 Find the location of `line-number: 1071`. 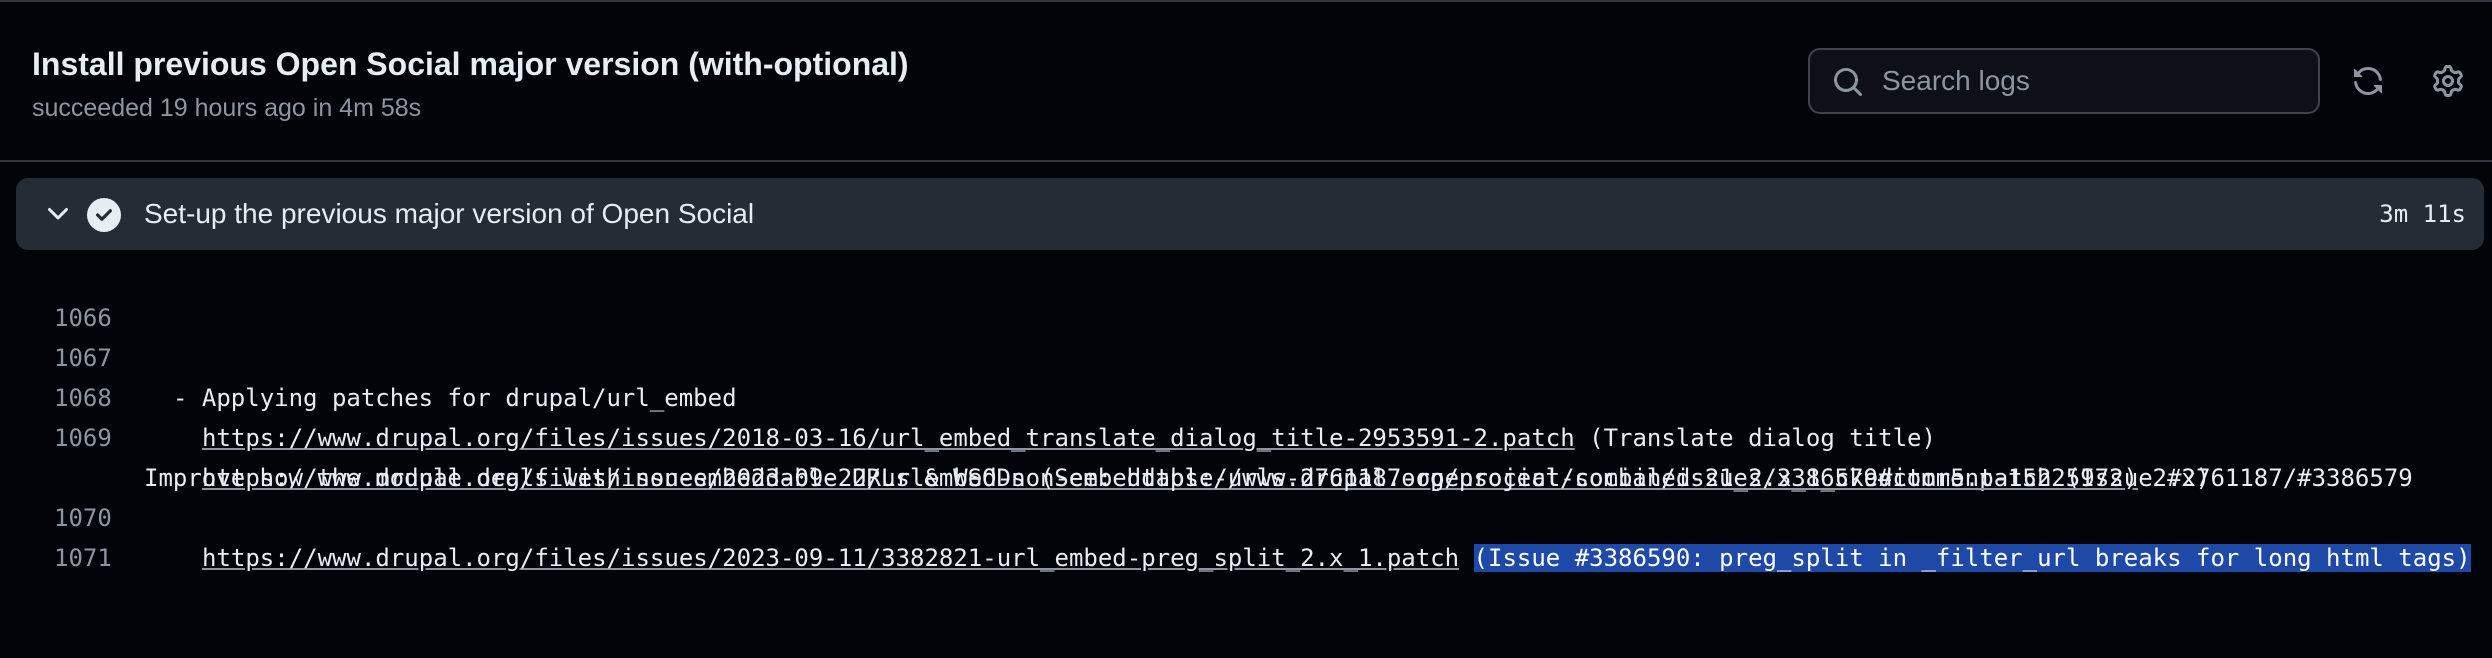

line-number: 1071 is located at coordinates (83, 558).